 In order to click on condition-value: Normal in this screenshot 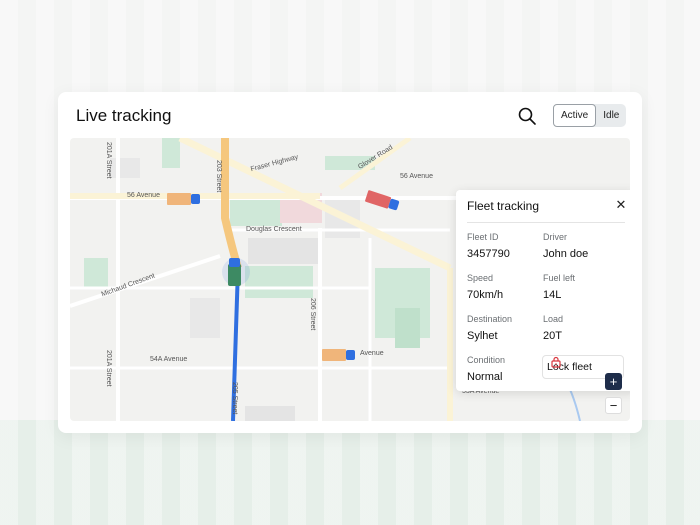, I will do `click(485, 377)`.